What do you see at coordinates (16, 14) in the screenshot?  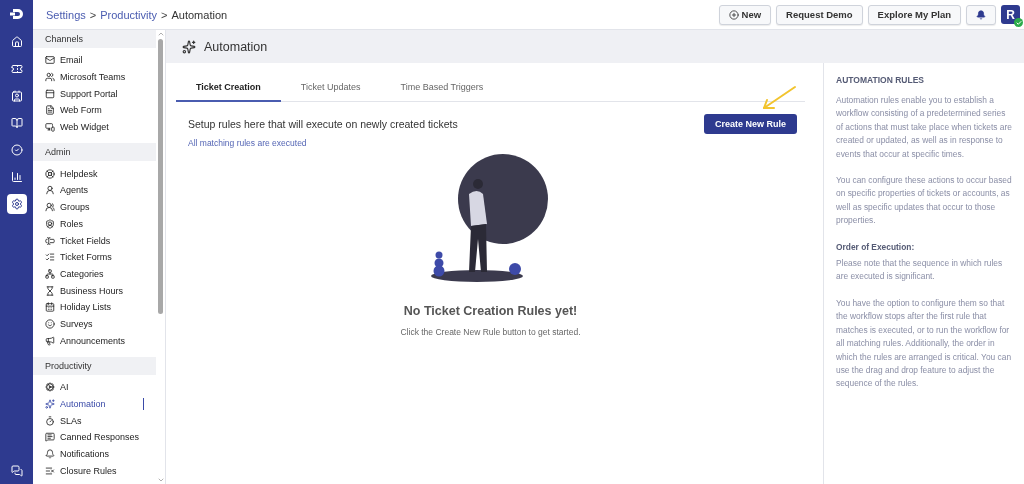 I see `logo-icon` at bounding box center [16, 14].